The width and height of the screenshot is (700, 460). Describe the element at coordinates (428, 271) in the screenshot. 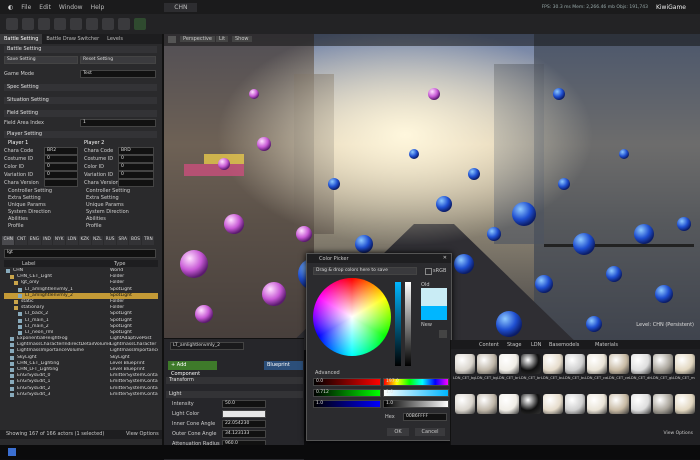

I see `srgb-checkbox` at that location.